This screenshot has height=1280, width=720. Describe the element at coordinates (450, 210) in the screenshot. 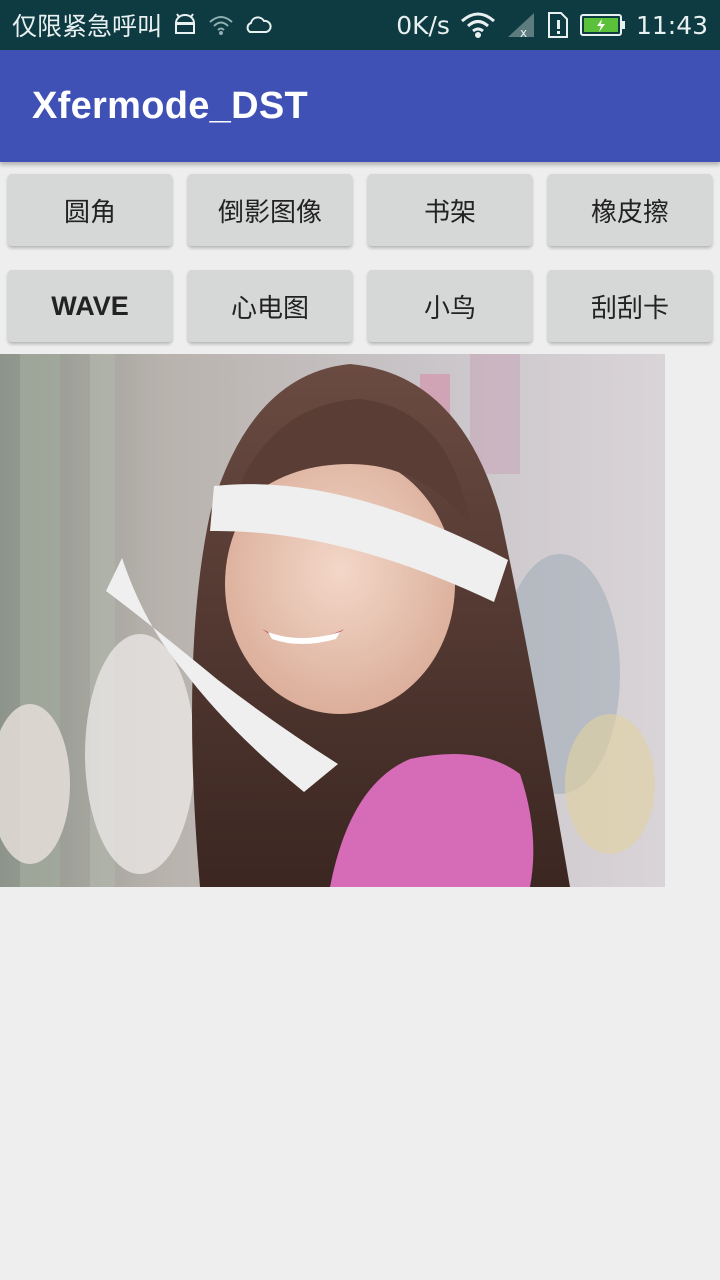

I see `bookshelf-button: 书架` at that location.